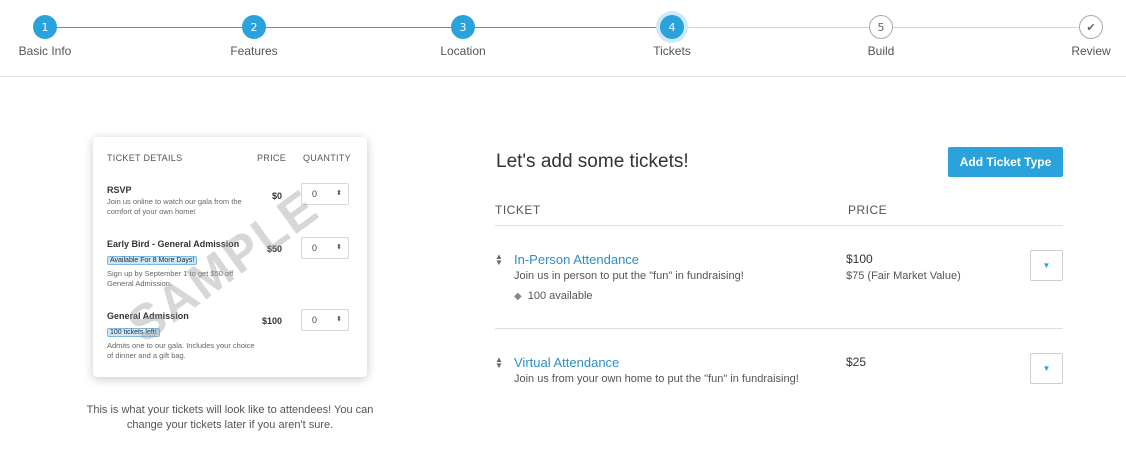  Describe the element at coordinates (1091, 27) in the screenshot. I see `checkmark-icon: ✔` at that location.